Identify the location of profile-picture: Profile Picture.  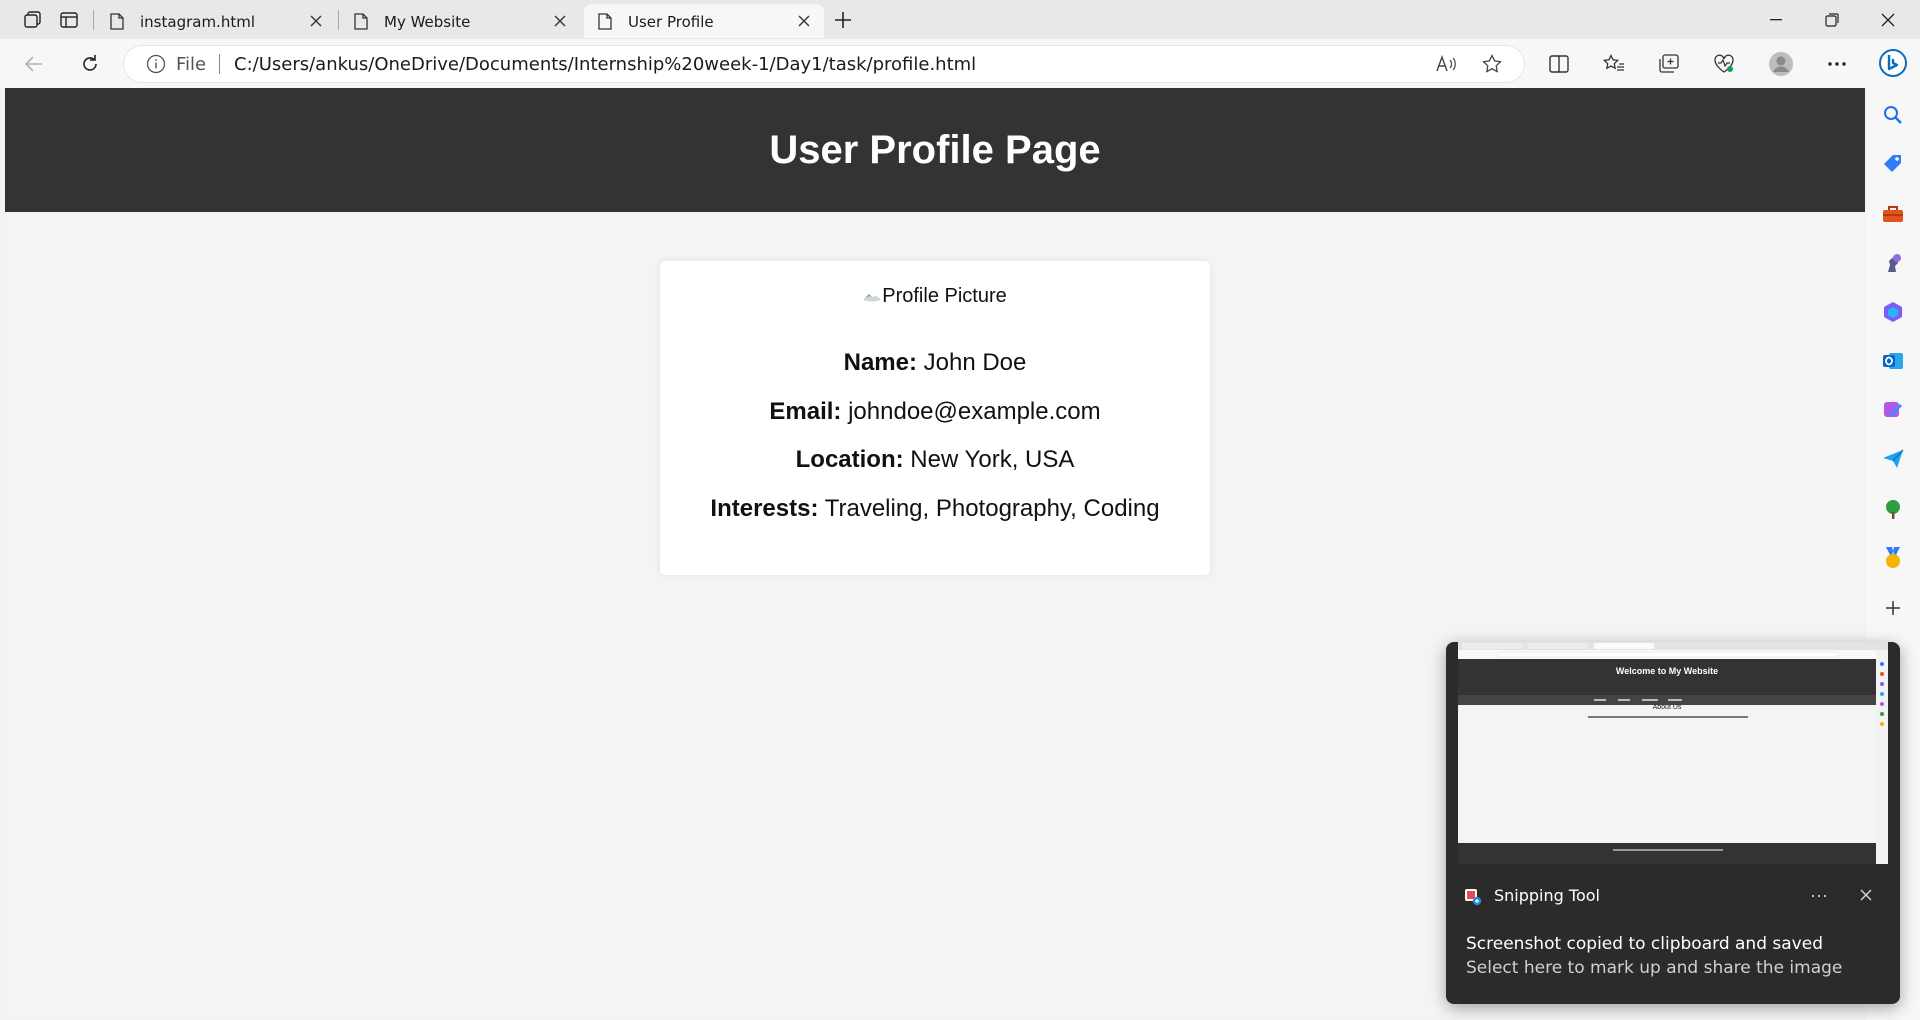
(935, 296).